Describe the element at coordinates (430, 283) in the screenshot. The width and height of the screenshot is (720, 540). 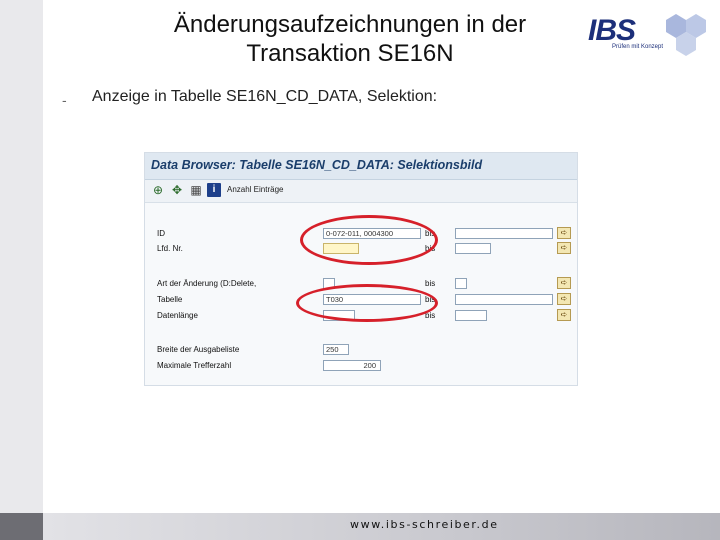
I see `bis-label: bis` at that location.